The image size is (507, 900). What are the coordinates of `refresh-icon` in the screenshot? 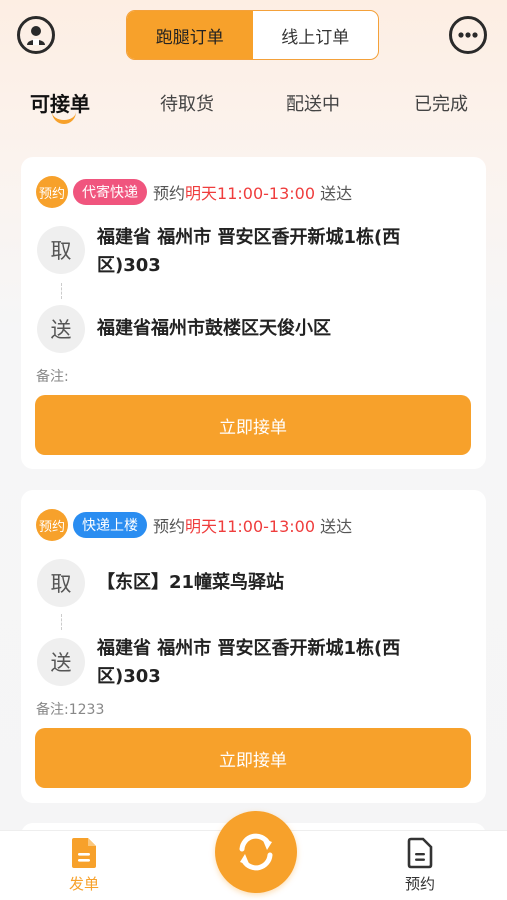 It's located at (256, 852).